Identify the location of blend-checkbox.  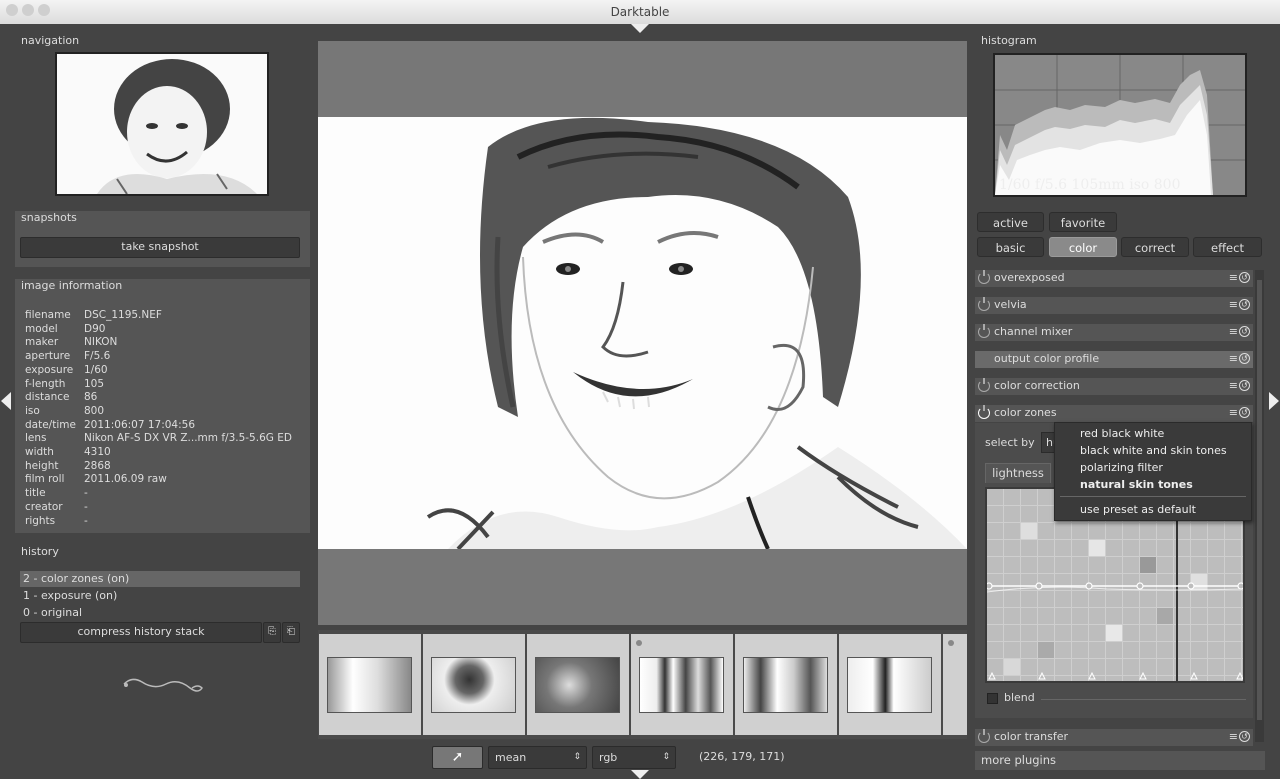
(992, 698).